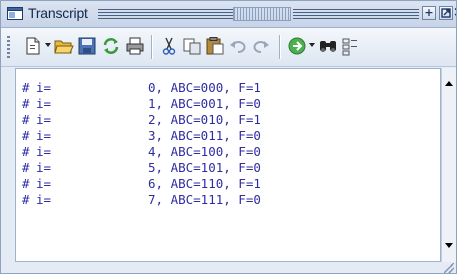  Describe the element at coordinates (165, 14) in the screenshot. I see `title-grip-left` at that location.